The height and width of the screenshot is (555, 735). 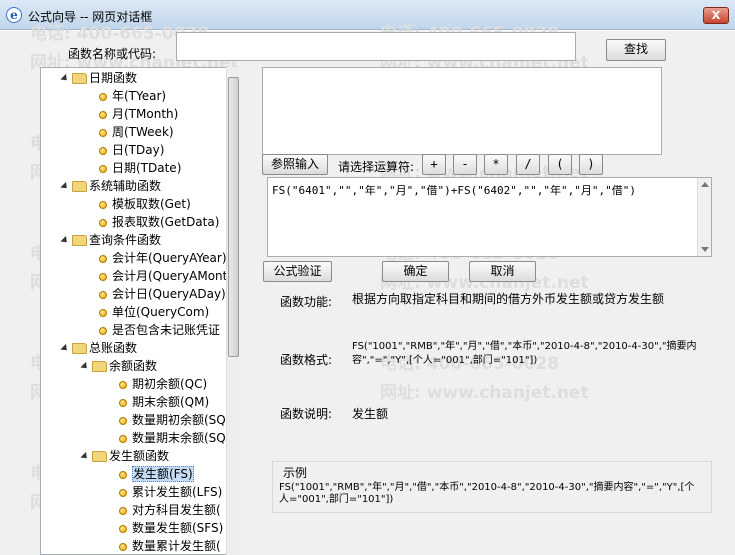 What do you see at coordinates (496, 164) in the screenshot?
I see `multiply-operator-button: *` at bounding box center [496, 164].